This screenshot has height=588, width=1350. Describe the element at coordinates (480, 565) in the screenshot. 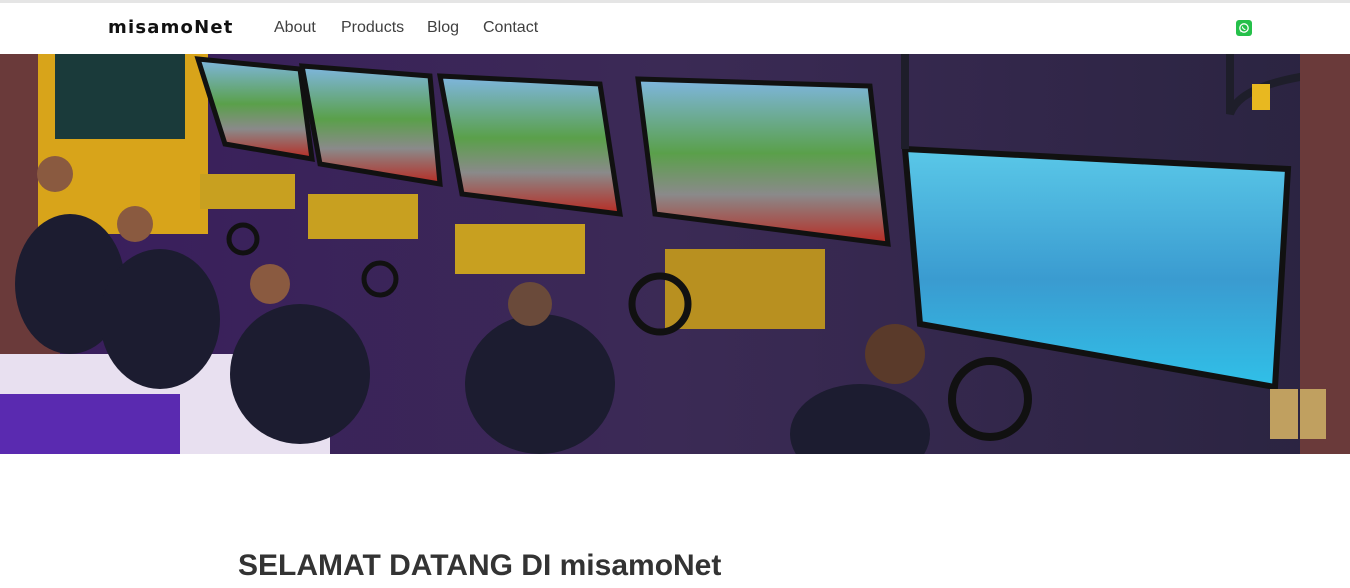

I see `welcome-heading: SELAMAT DATANG DI misamoNet` at that location.